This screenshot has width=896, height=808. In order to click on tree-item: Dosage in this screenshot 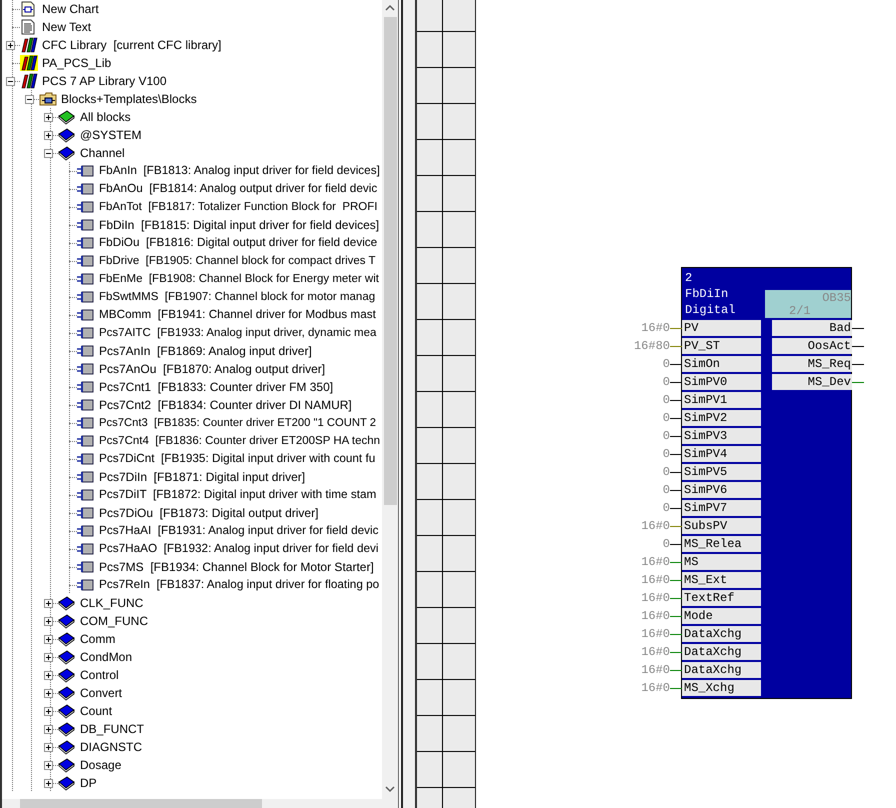, I will do `click(101, 765)`.